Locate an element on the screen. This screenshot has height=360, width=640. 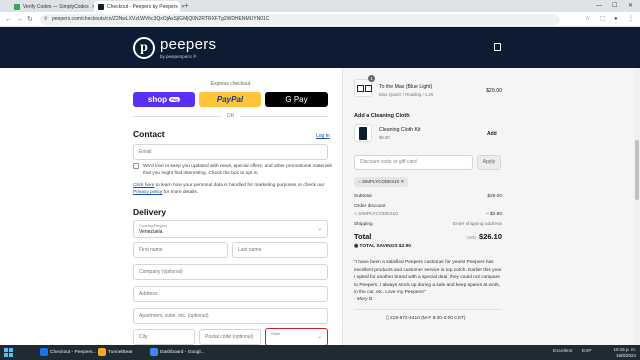
postal-placeholder: Postal code (optional) is located at coordinates (229, 337).